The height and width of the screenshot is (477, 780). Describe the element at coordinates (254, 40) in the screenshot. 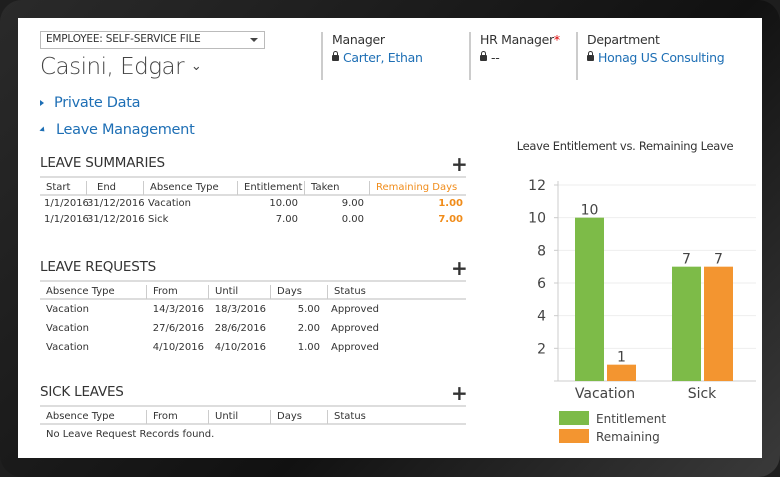

I see `chevron-down-icon` at that location.